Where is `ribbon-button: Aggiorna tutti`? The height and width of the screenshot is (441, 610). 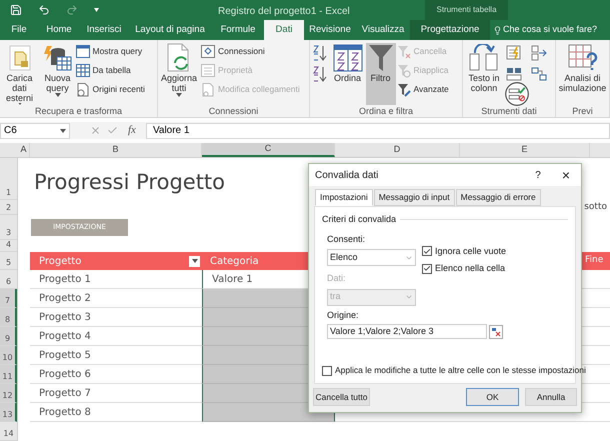 ribbon-button: Aggiorna tutti is located at coordinates (179, 74).